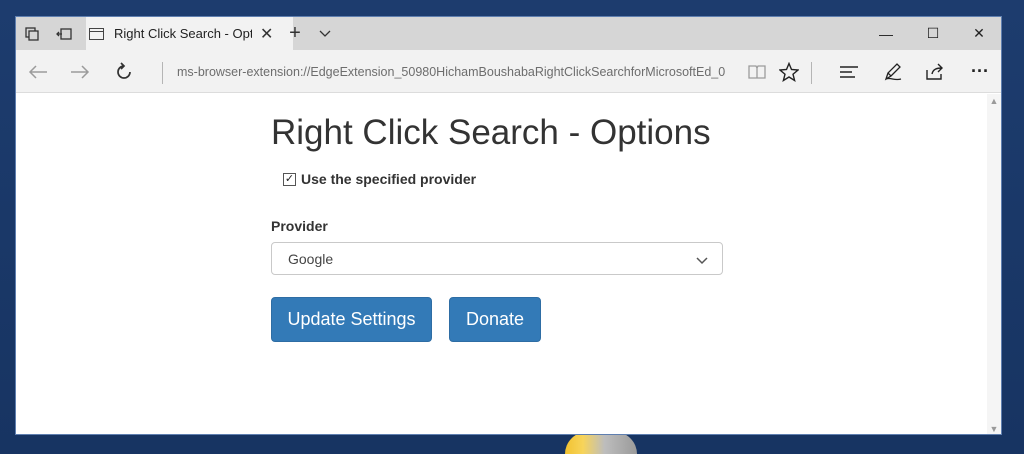  I want to click on more-options-button: ···, so click(980, 71).